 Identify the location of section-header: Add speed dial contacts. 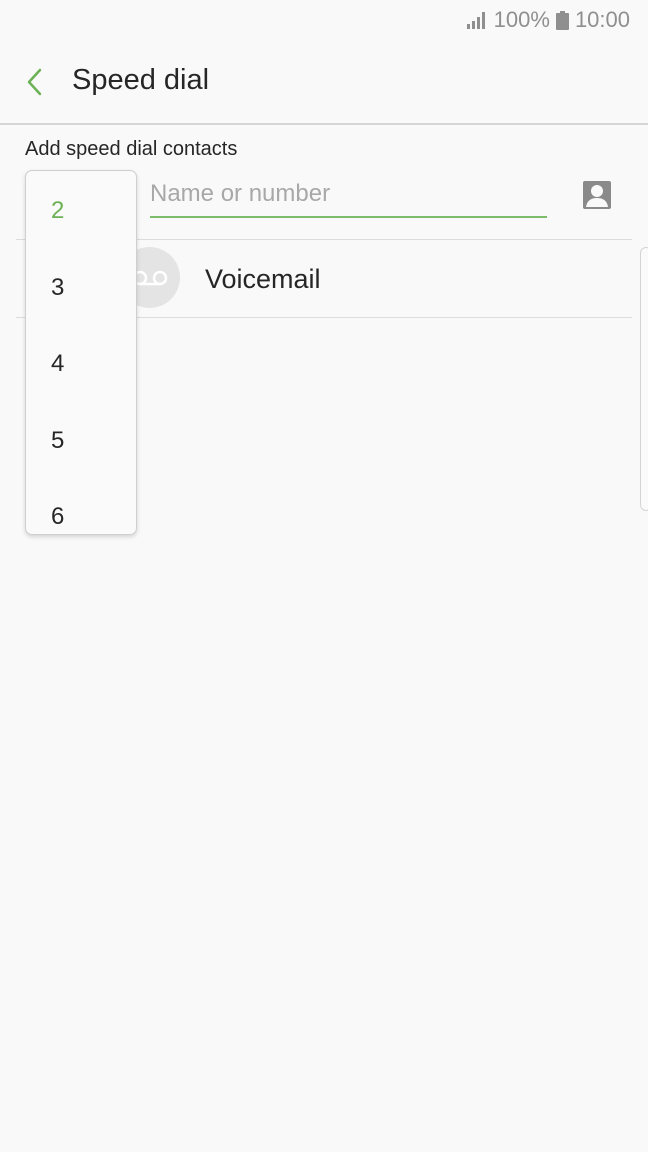
(131, 149).